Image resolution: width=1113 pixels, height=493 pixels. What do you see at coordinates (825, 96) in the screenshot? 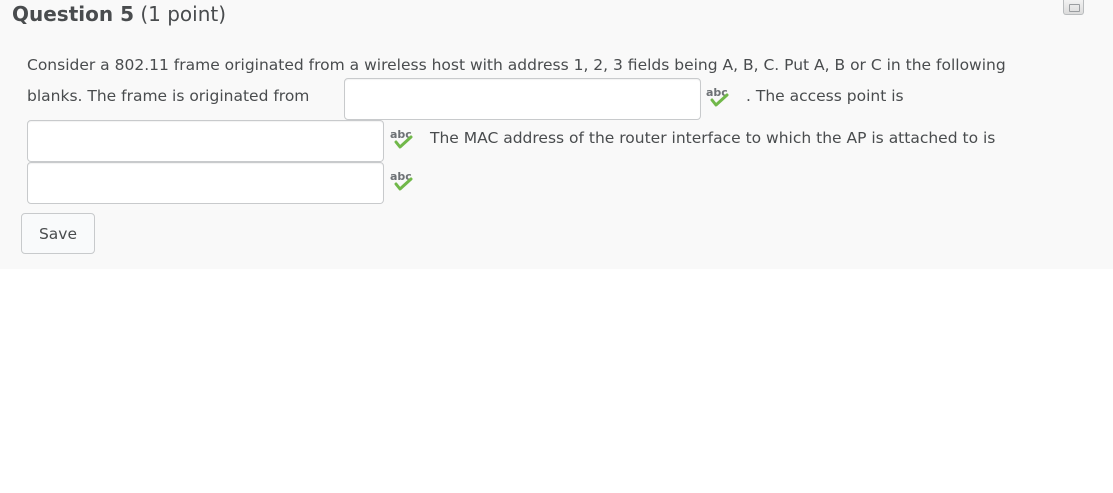
I see `question-text-after-blank-1: . The access point is` at bounding box center [825, 96].